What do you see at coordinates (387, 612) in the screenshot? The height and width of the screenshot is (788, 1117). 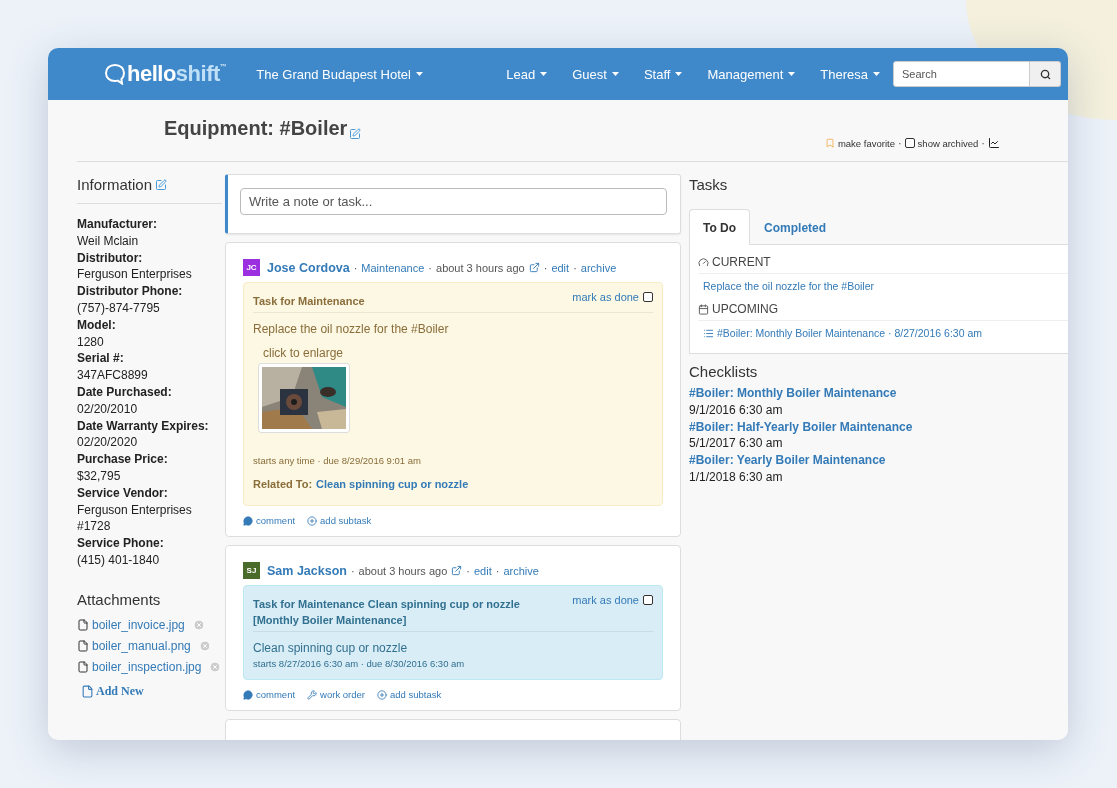 I see `task-title: Task for Maintenance Clean spinning cup or nozzle [Monthly Boiler Maintenance]` at bounding box center [387, 612].